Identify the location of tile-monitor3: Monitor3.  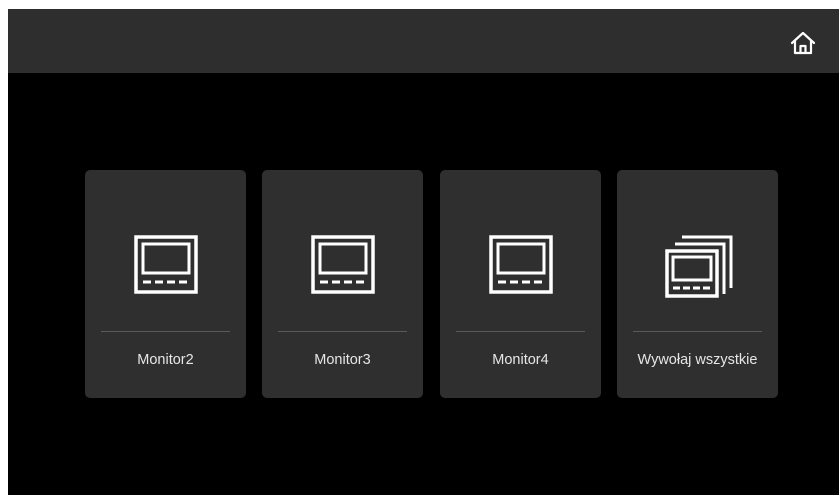
(342, 284).